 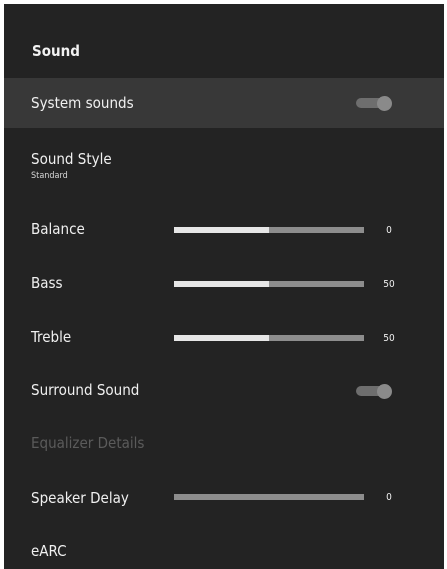 I want to click on speaker-delay-slider, so click(x=269, y=497).